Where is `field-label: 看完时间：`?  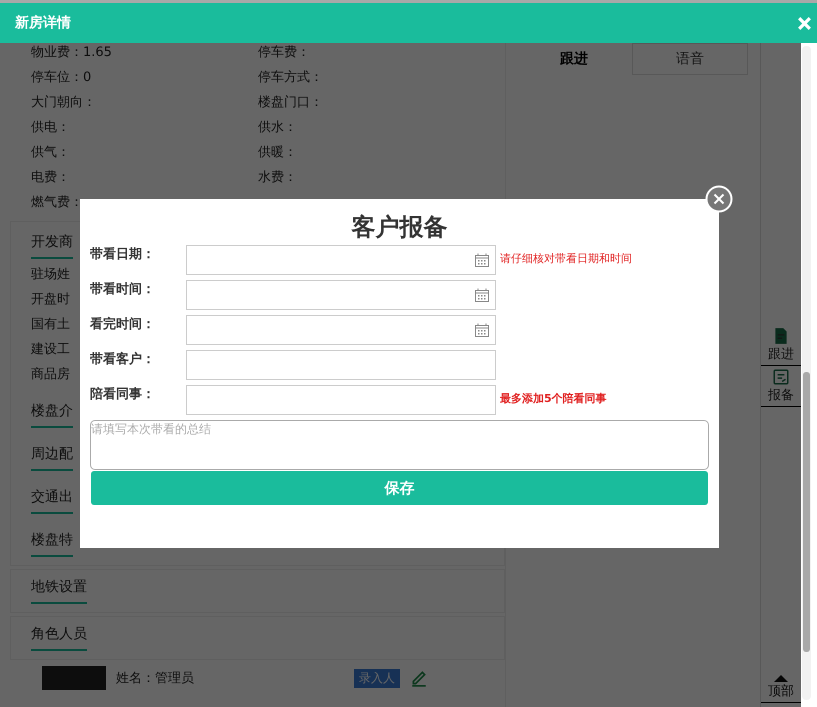
field-label: 看完时间： is located at coordinates (123, 325).